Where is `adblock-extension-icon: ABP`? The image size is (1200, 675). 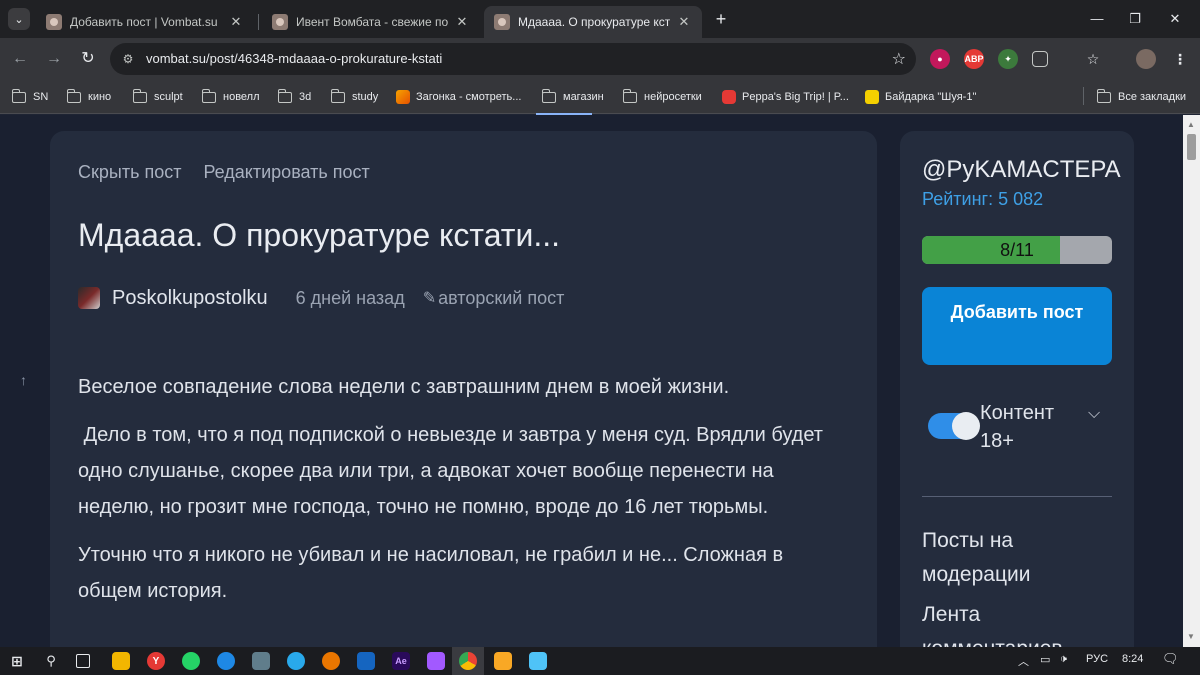 adblock-extension-icon: ABP is located at coordinates (974, 59).